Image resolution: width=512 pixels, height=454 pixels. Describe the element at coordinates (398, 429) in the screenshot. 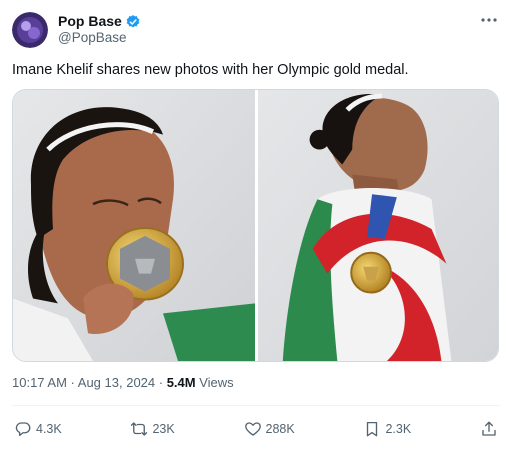

I see `bookmark-count: 2.3K` at that location.